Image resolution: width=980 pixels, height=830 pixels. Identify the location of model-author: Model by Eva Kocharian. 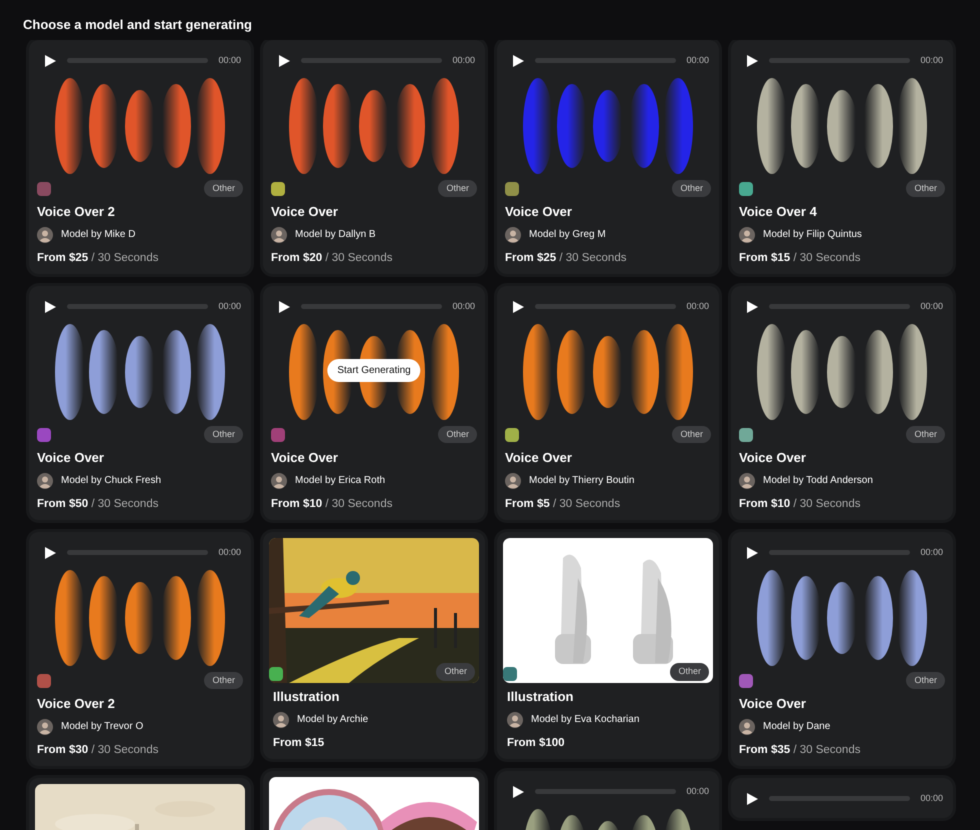
(585, 720).